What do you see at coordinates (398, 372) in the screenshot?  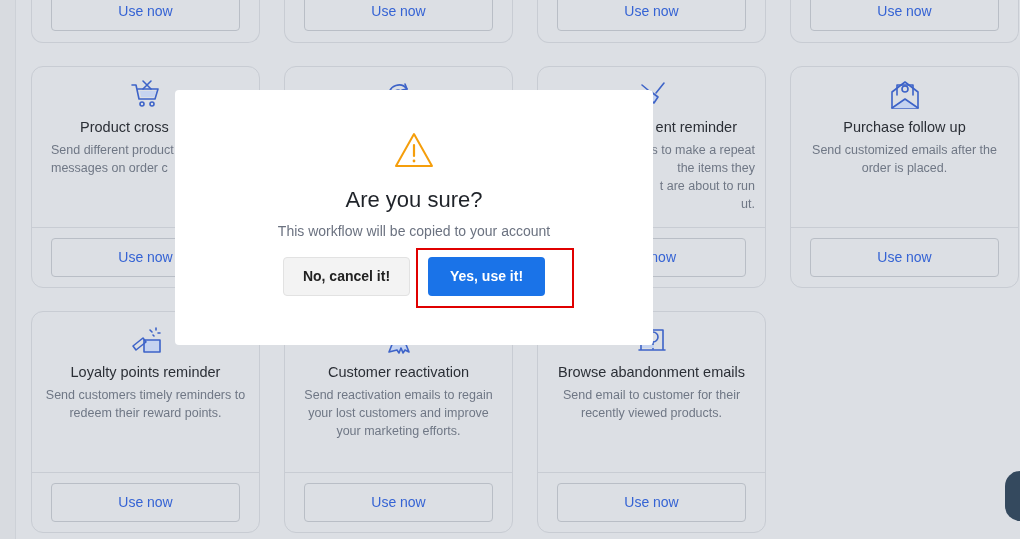 I see `card-title: Customer reactivation` at bounding box center [398, 372].